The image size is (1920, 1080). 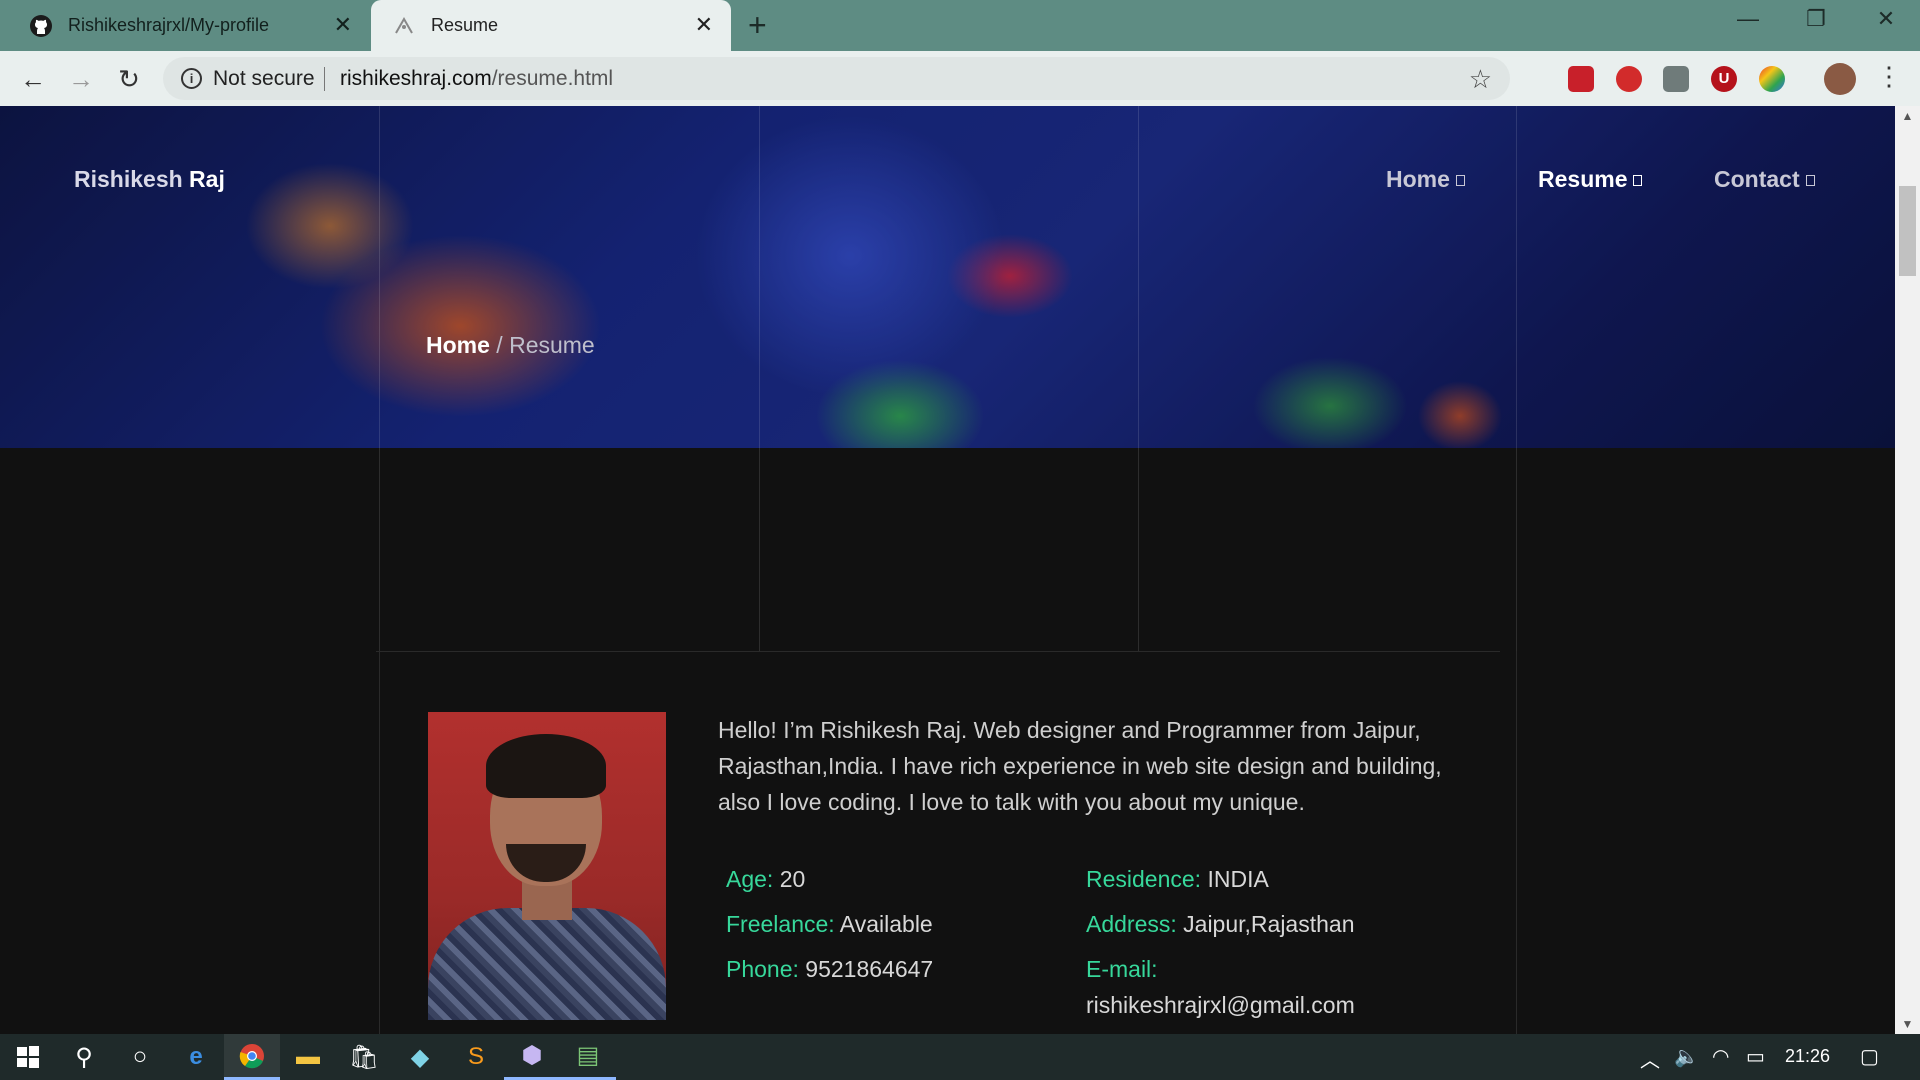 I want to click on chrome-icon, so click(x=252, y=1057).